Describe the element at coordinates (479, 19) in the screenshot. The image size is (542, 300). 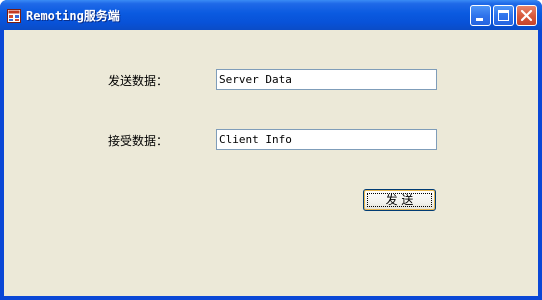
I see `minimize-icon` at that location.